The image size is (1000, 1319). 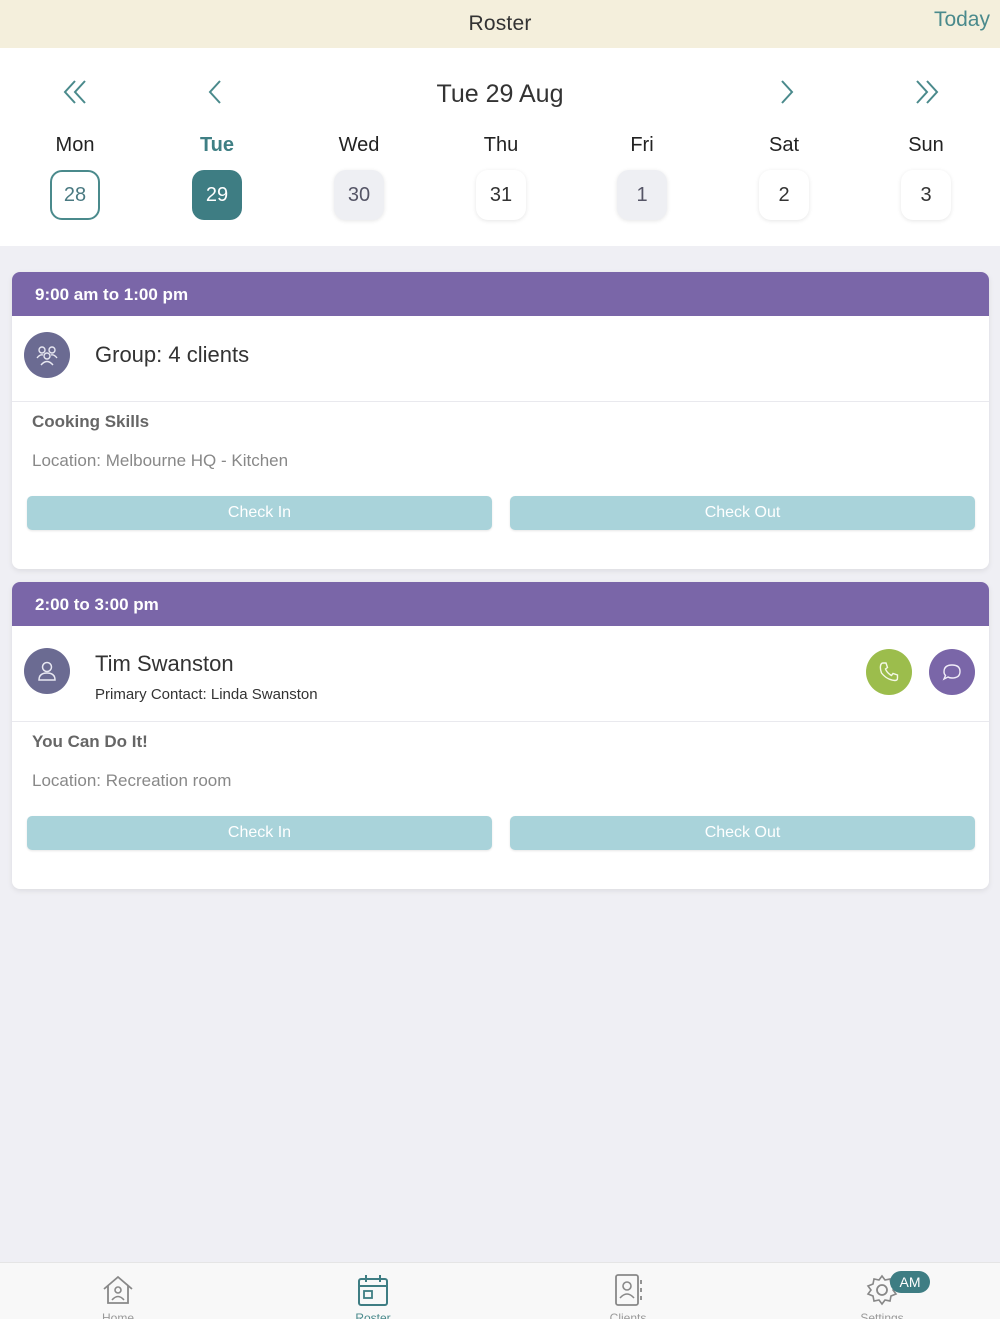 I want to click on group-icon, so click(x=47, y=356).